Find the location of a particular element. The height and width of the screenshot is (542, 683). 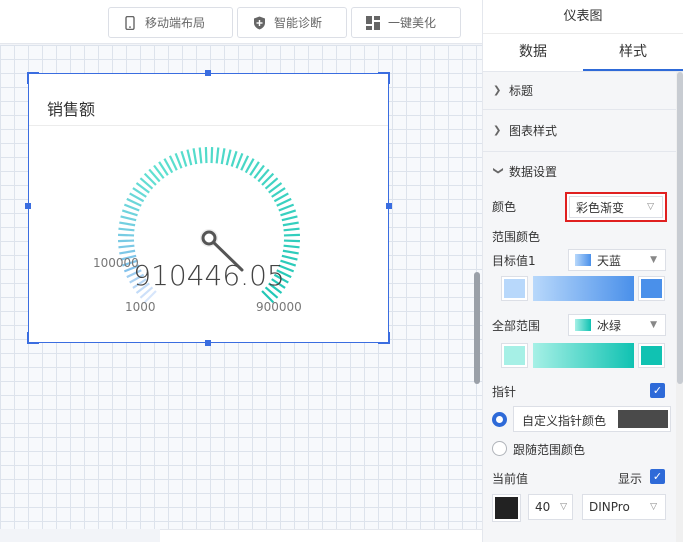

section-data-settings-label: 数据设置 is located at coordinates (533, 171).